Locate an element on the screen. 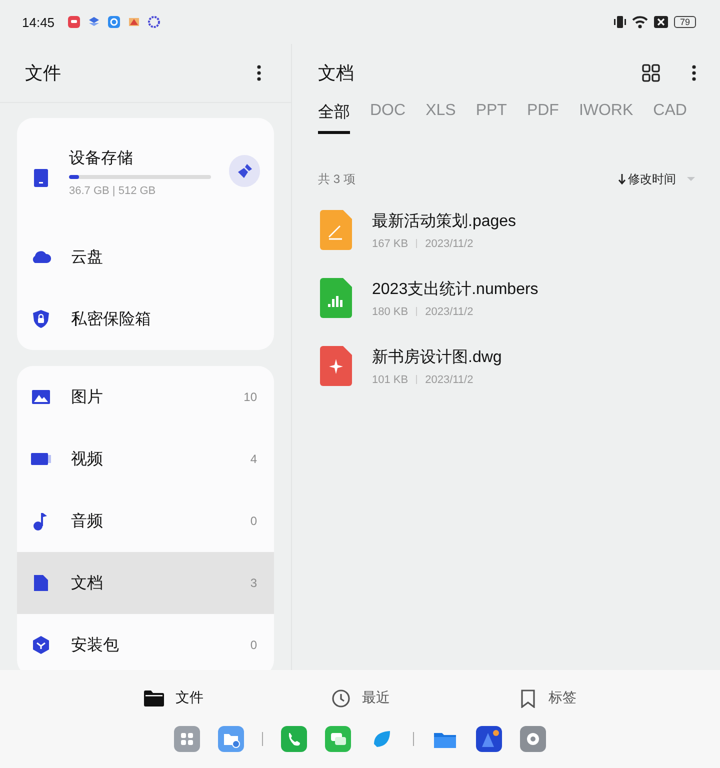 The height and width of the screenshot is (768, 720). category-item: 图片 10 is located at coordinates (145, 397).